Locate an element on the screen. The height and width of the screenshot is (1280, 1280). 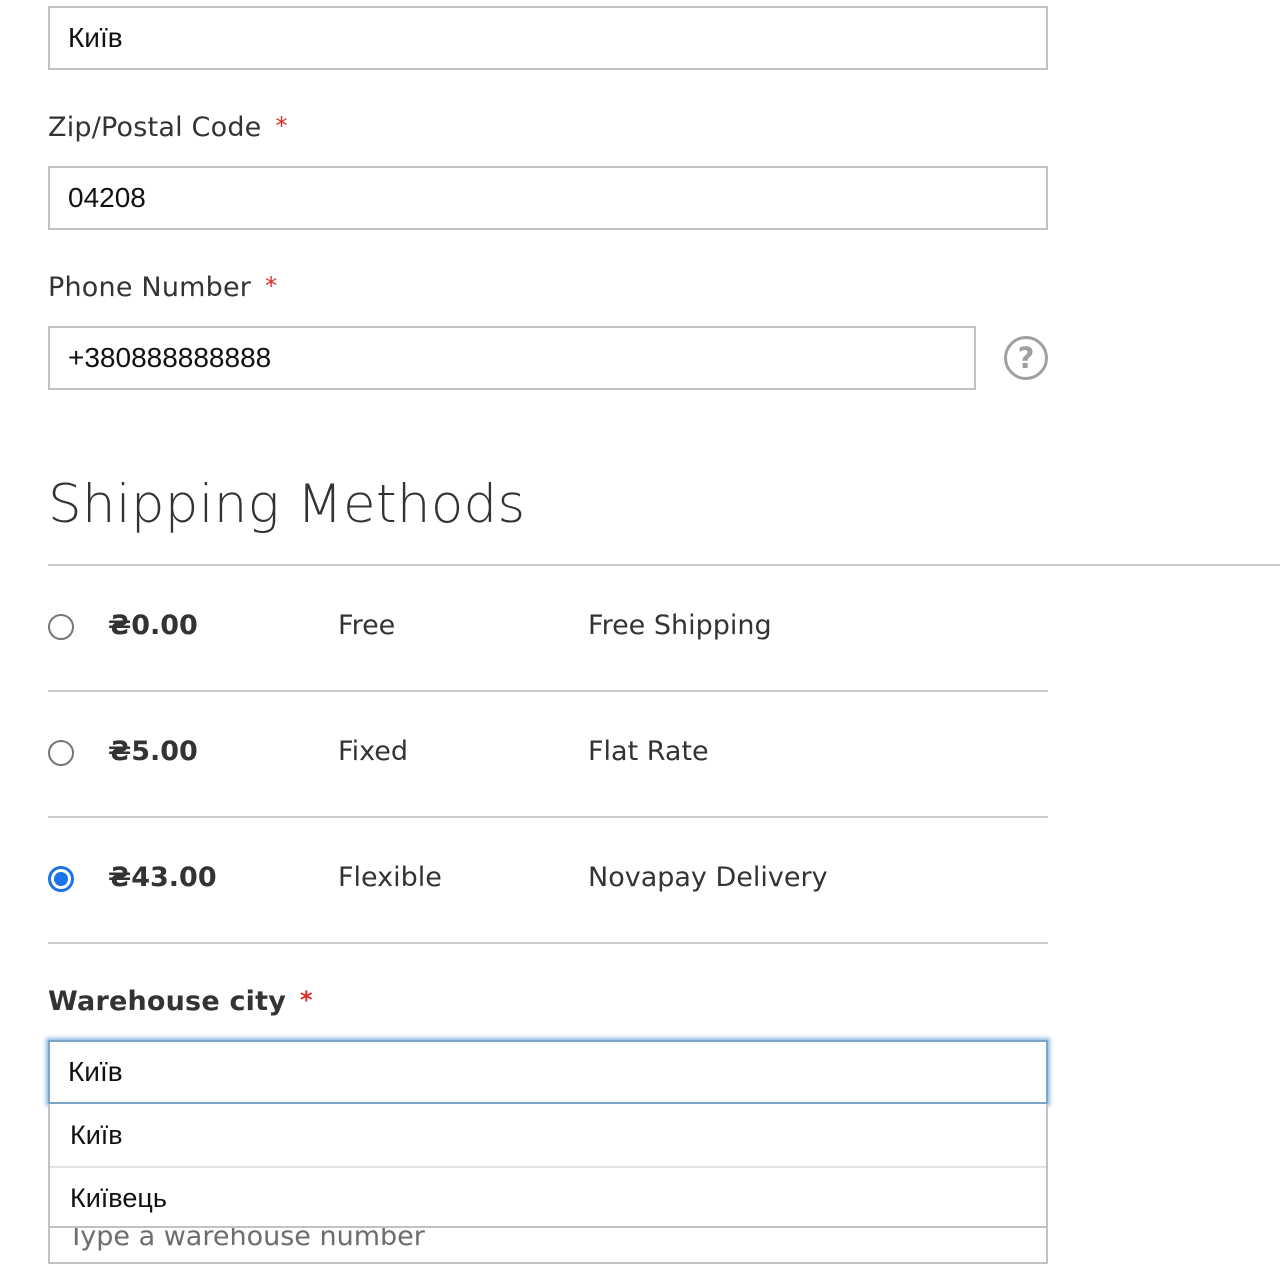
shipping-method: Flexible is located at coordinates (390, 877).